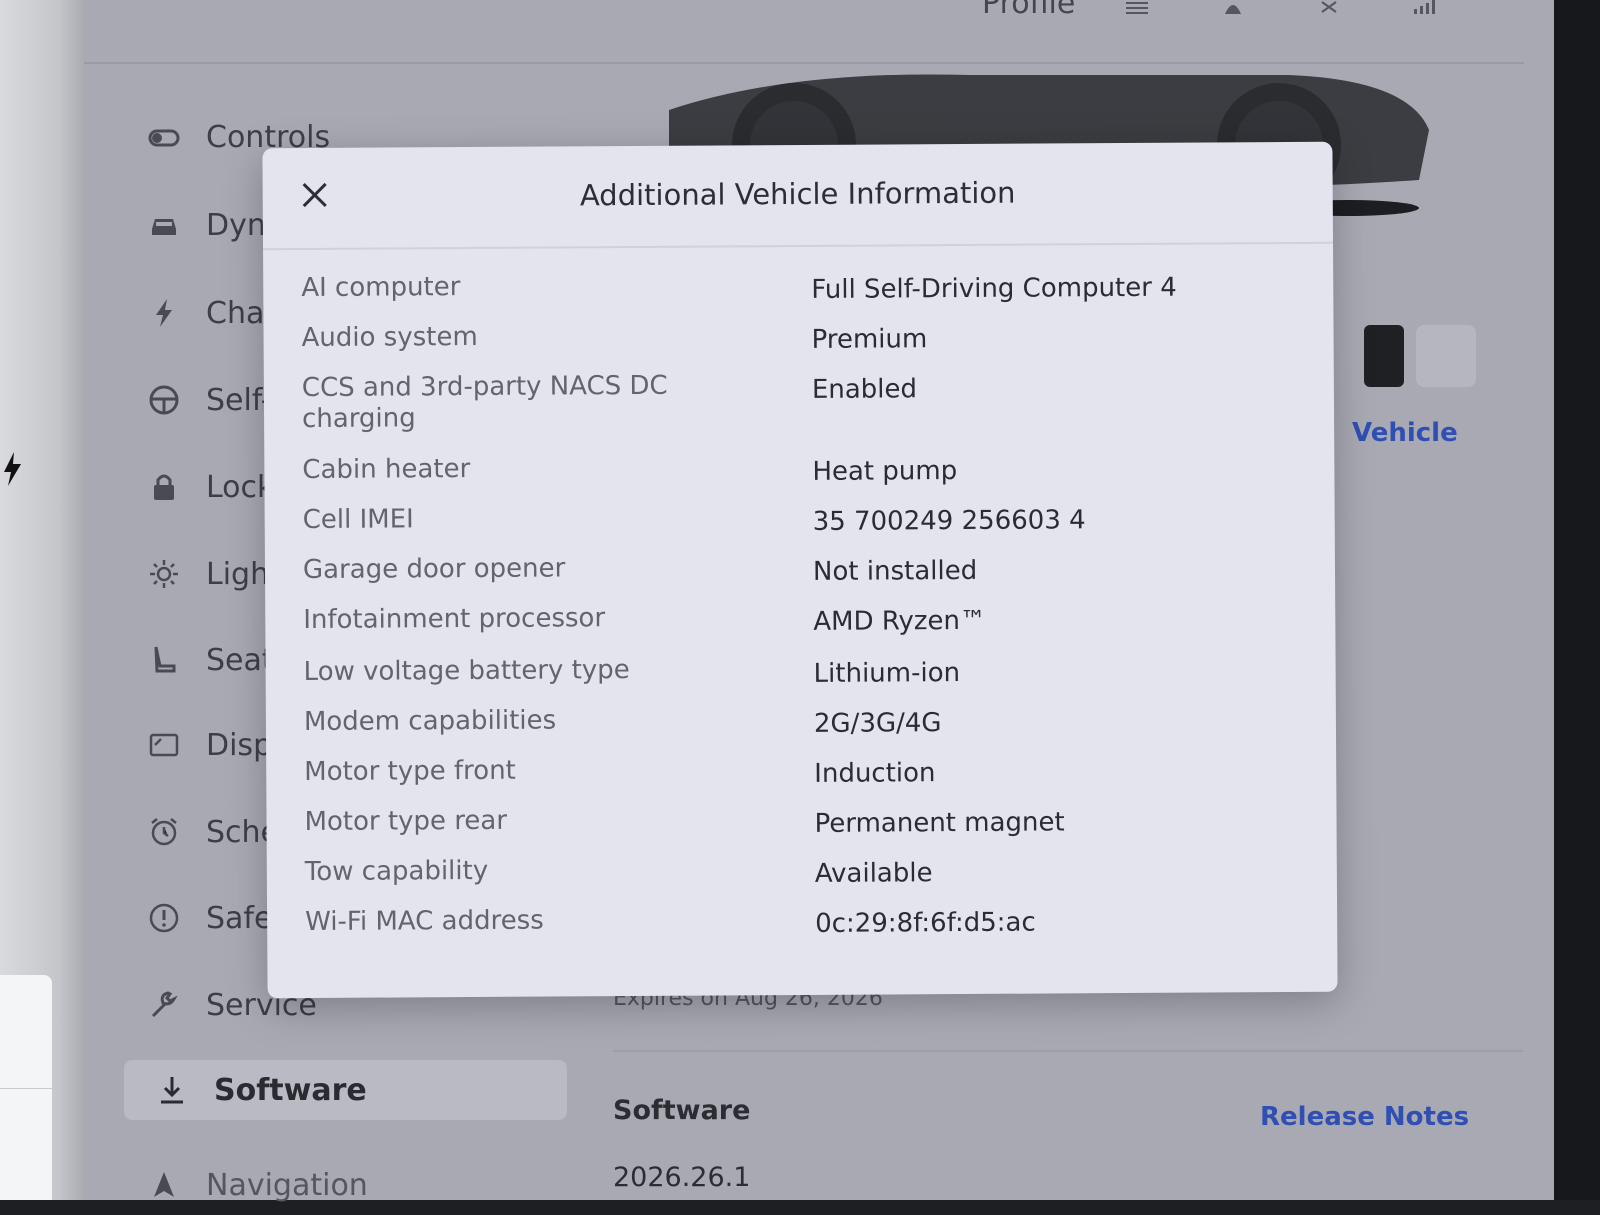  Describe the element at coordinates (803, 628) in the screenshot. I see `info-row: Infotainment processor AMD Ryzen™` at that location.